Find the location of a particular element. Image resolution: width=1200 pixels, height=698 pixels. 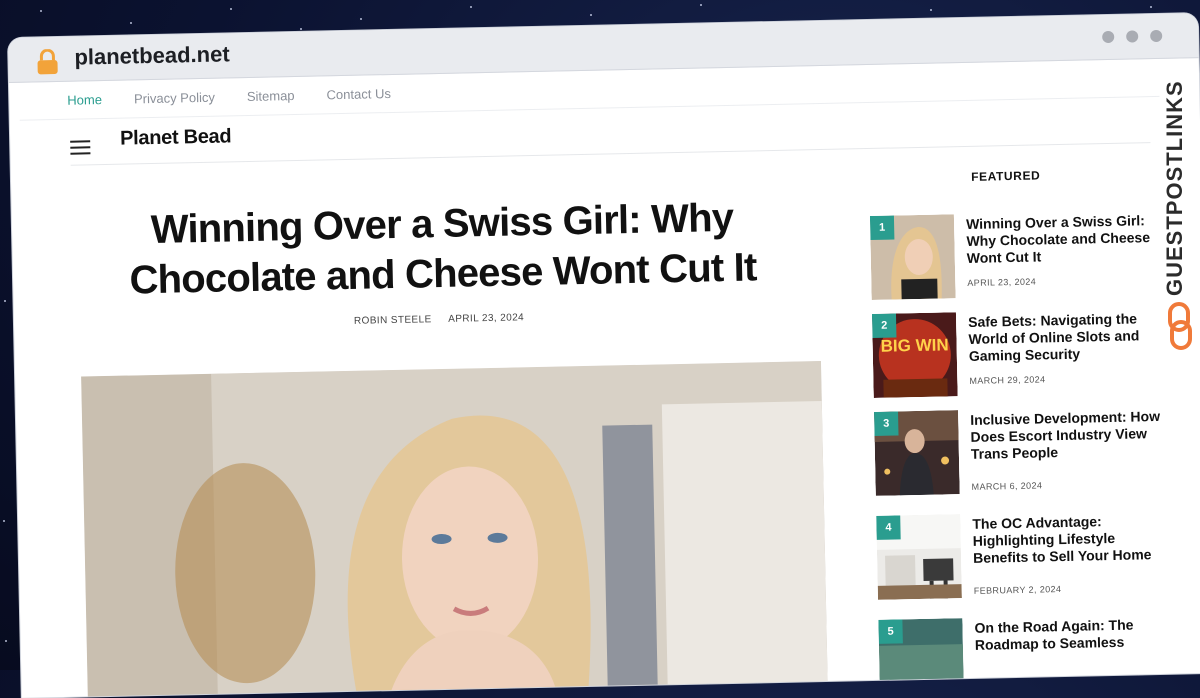

address-bar-url: planetbead.net is located at coordinates (152, 55).